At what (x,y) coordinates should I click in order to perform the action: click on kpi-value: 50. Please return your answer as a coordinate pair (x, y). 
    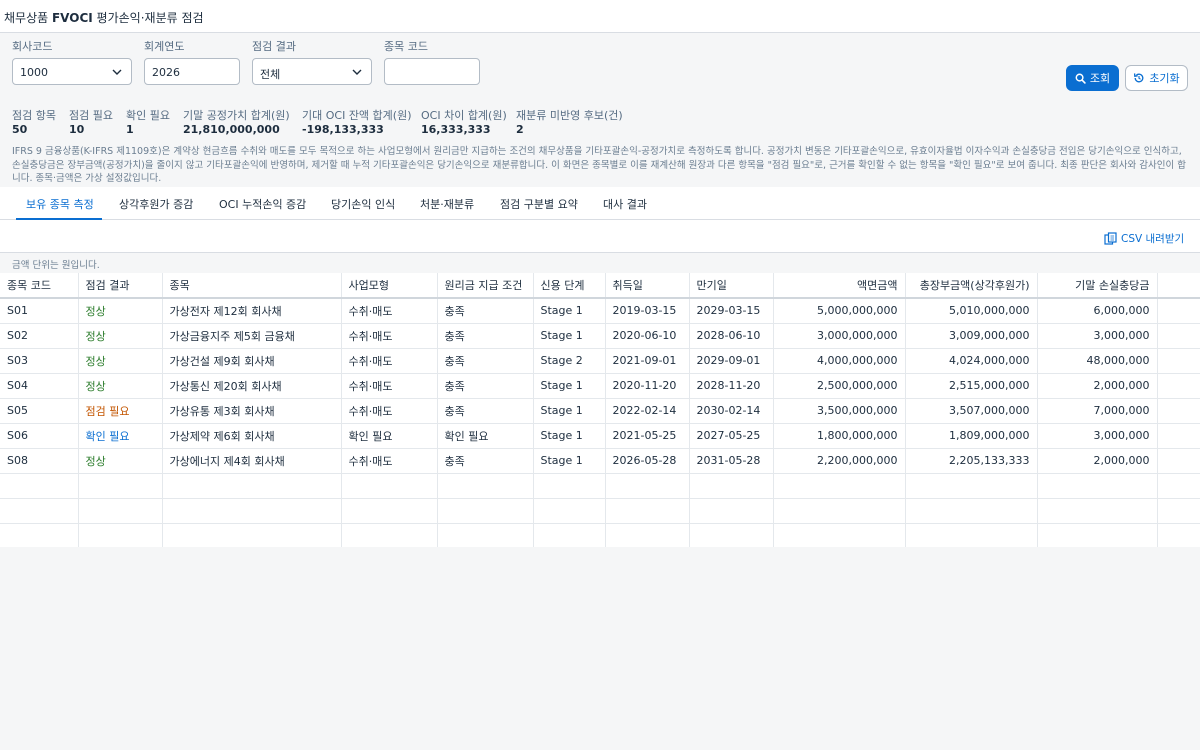
    Looking at the image, I should click on (20, 129).